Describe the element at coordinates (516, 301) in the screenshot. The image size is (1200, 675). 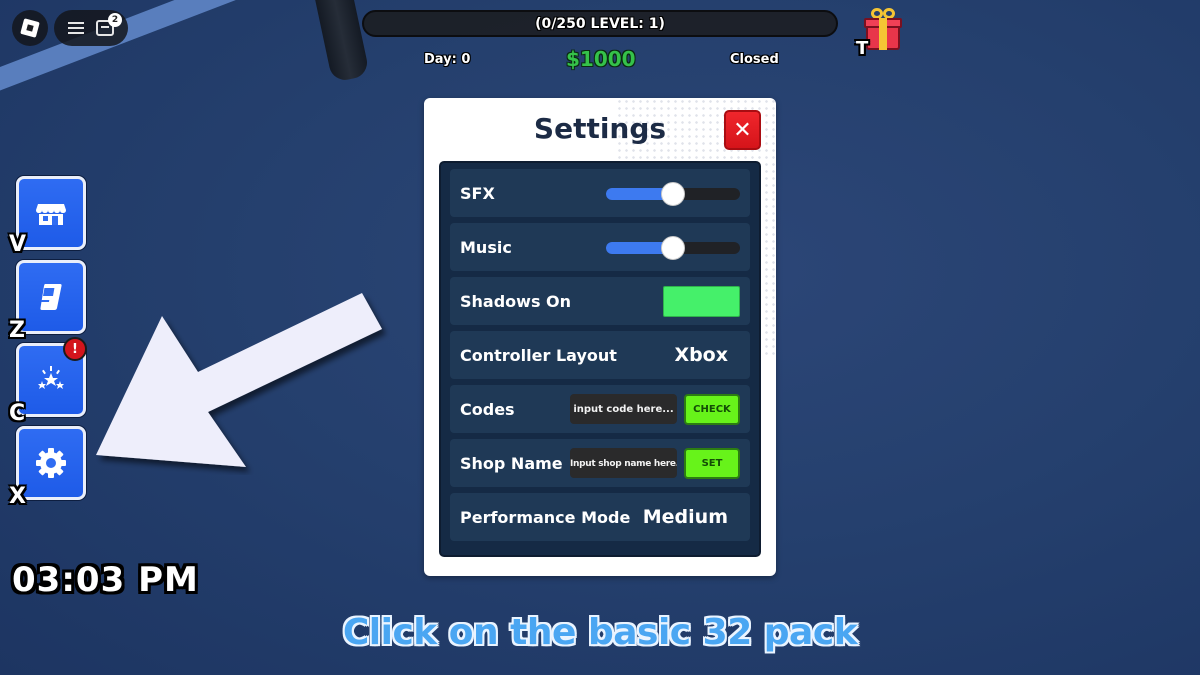
I see `shadows-label: Shadows On` at that location.